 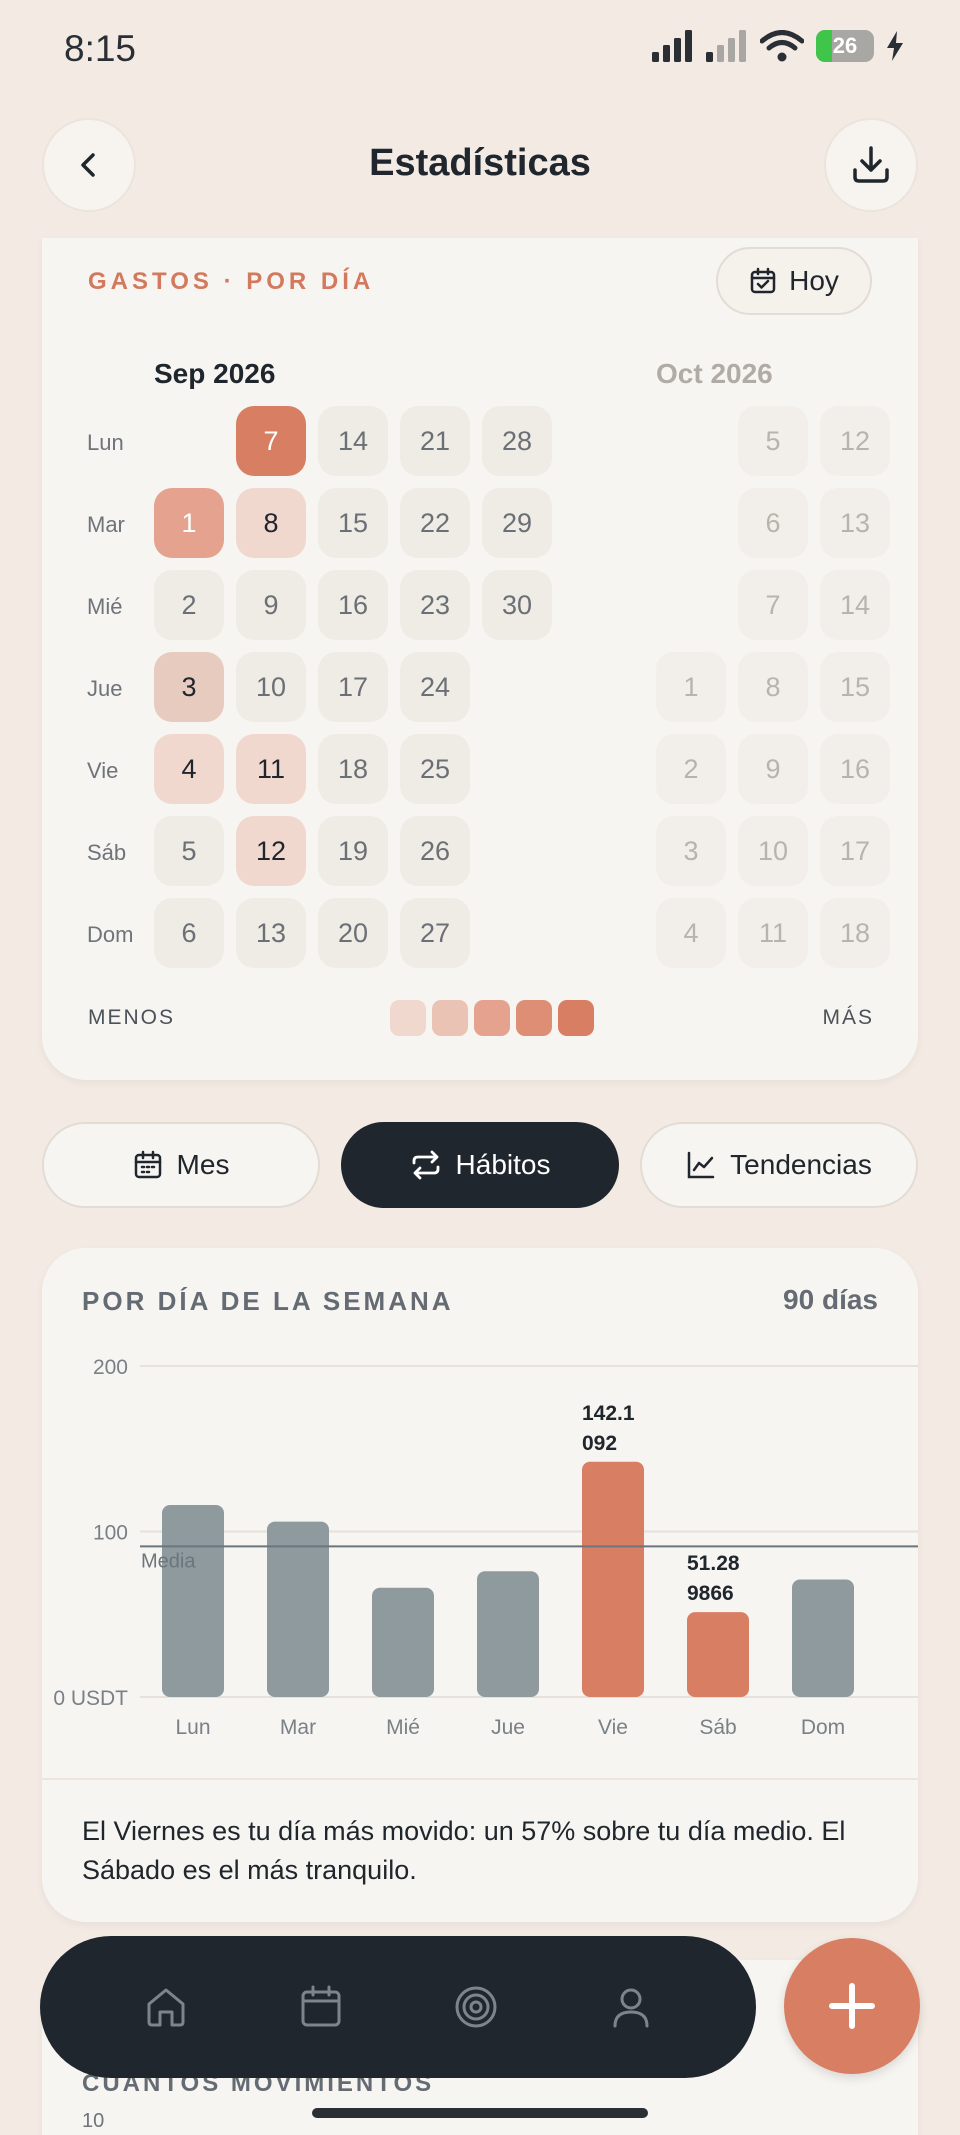 I want to click on calendar-day-next-month: 11, so click(x=773, y=933).